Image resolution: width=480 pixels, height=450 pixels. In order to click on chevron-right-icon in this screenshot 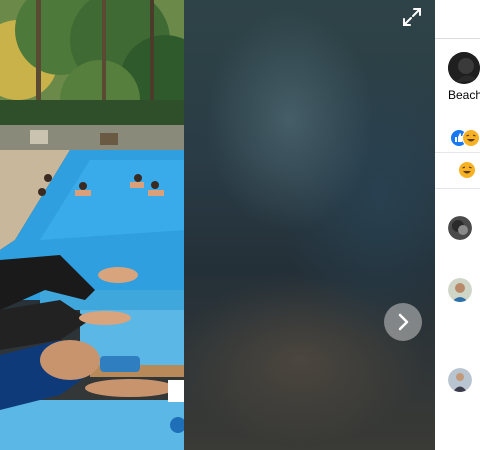, I will do `click(403, 322)`.